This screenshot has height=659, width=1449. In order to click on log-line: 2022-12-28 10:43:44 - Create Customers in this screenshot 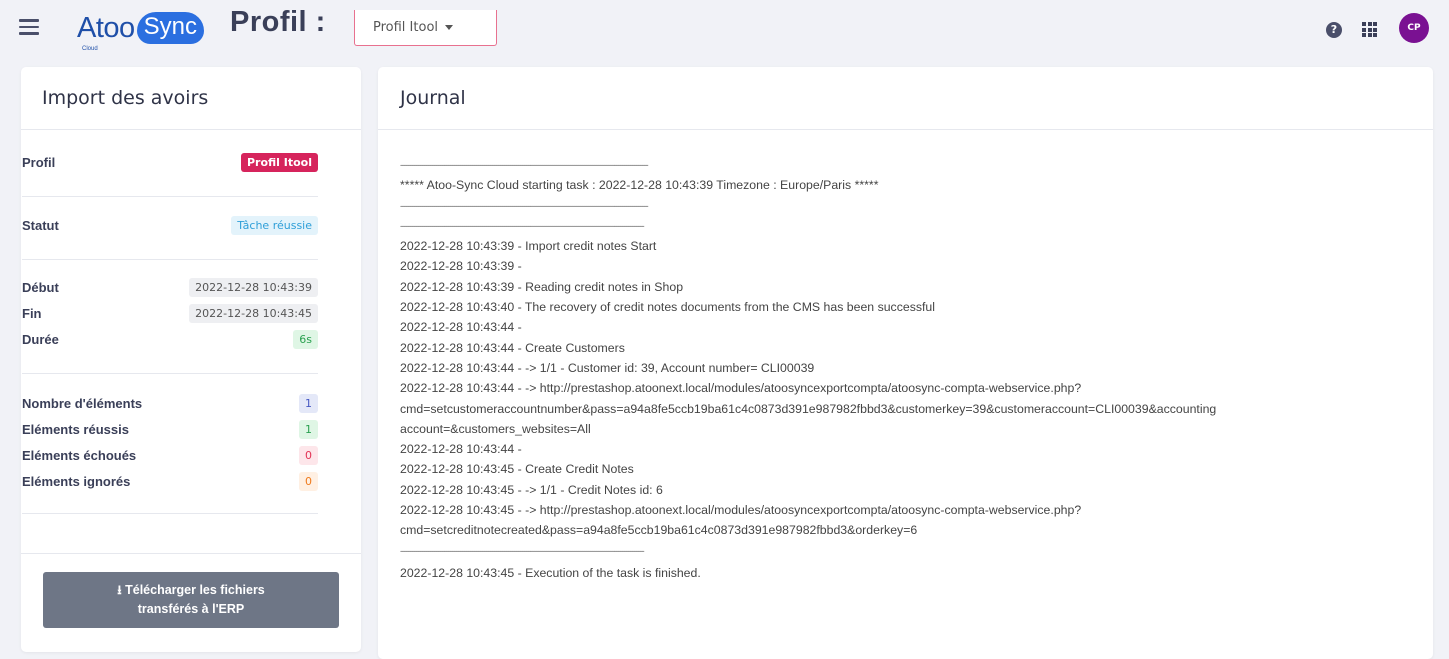, I will do `click(512, 347)`.